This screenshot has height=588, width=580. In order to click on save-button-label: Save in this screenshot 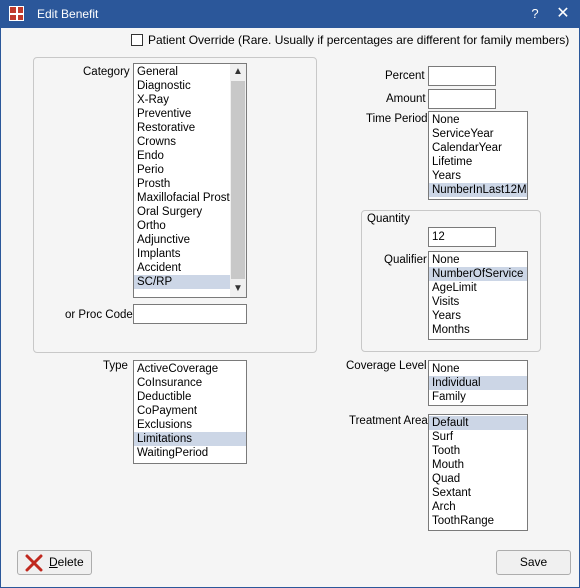, I will do `click(533, 562)`.